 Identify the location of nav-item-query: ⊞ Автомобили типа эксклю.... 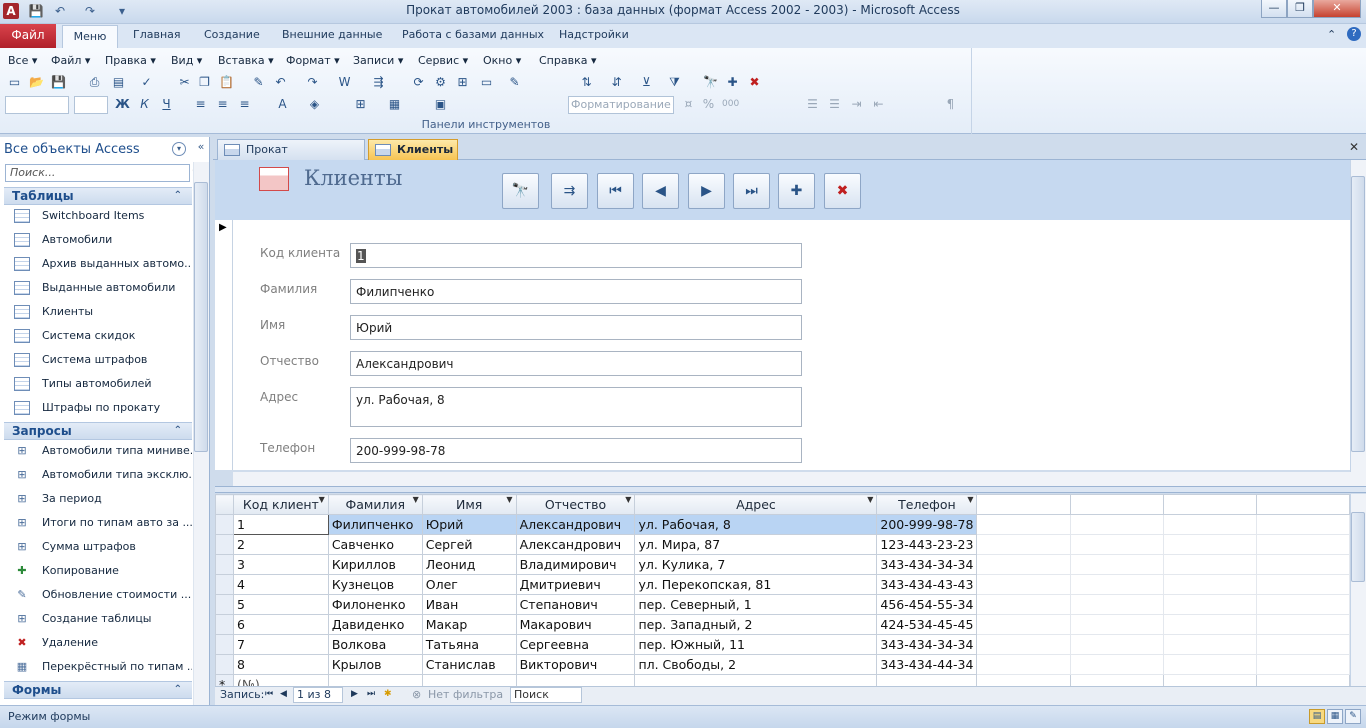
(98, 475).